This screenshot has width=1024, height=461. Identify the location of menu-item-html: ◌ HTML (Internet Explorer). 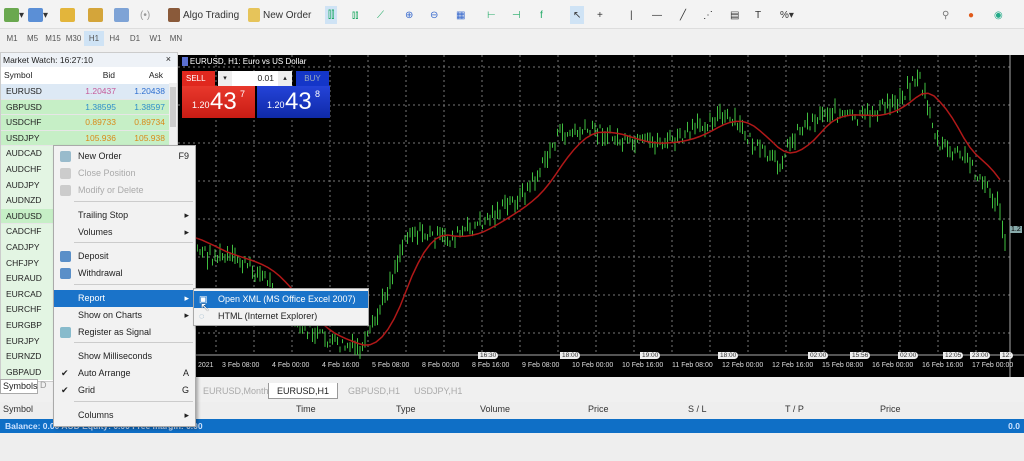
(281, 316).